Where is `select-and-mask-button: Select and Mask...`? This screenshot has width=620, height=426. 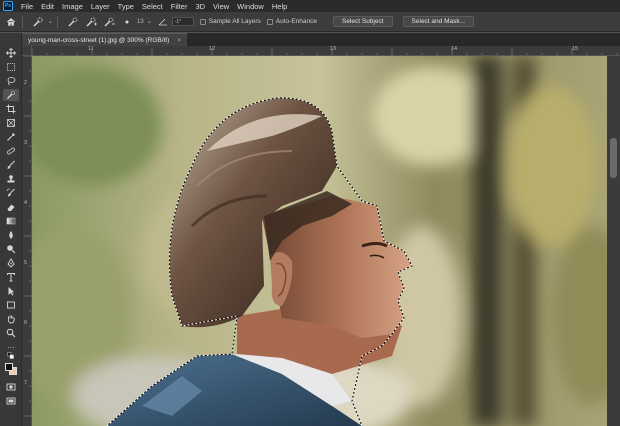 select-and-mask-button: Select and Mask... is located at coordinates (438, 21).